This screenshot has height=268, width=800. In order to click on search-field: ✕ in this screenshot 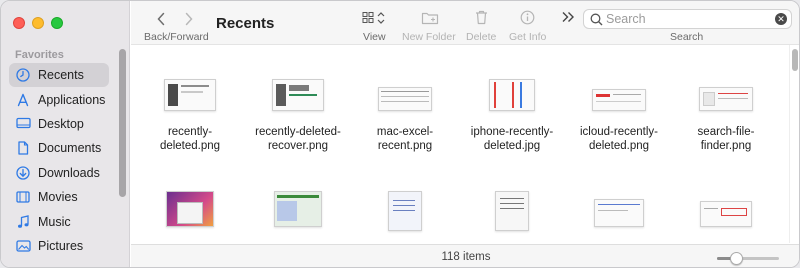, I will do `click(687, 19)`.